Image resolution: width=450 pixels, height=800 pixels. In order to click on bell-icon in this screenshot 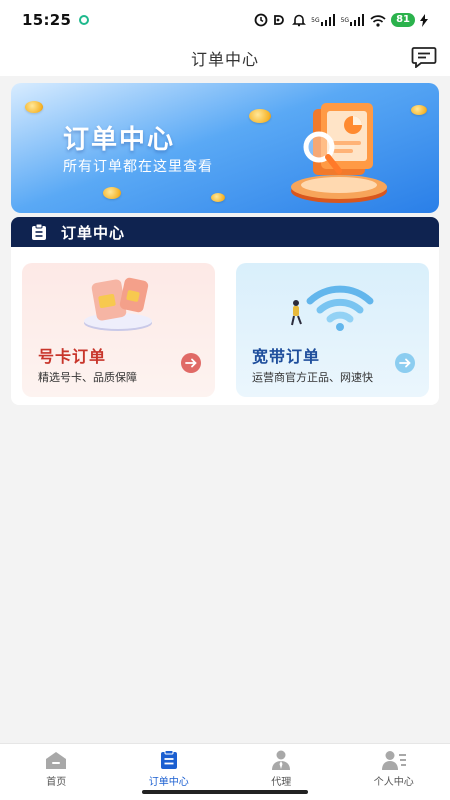, I will do `click(299, 20)`.